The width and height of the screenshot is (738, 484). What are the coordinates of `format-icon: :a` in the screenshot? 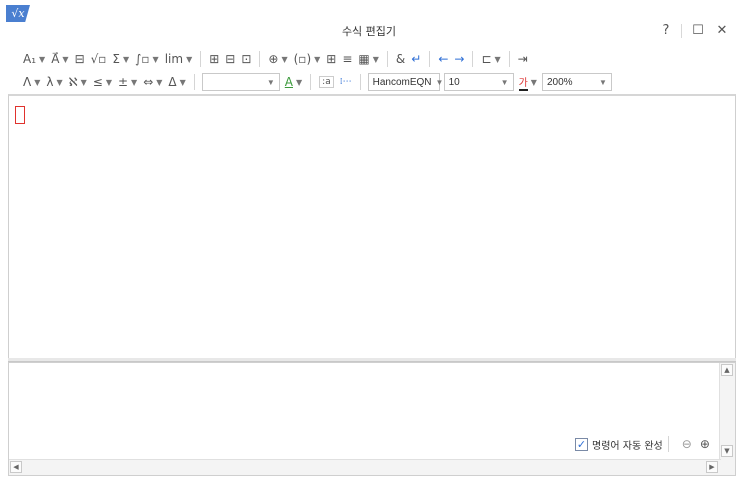 It's located at (326, 82).